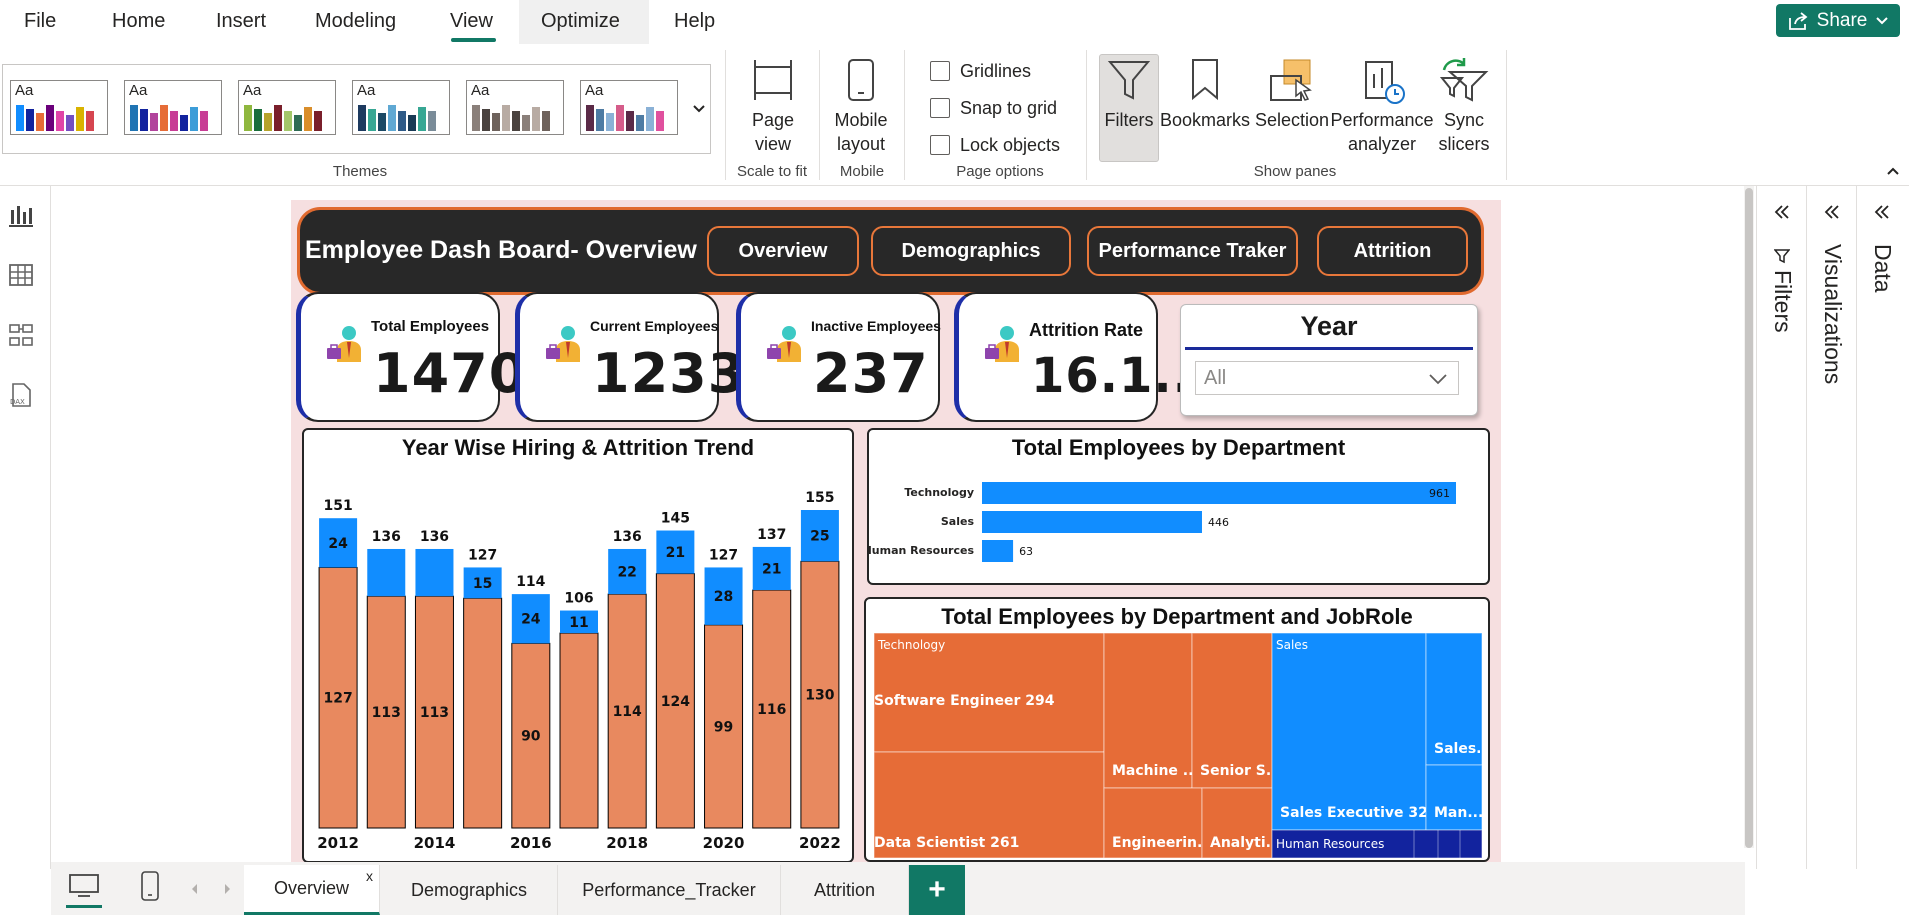  What do you see at coordinates (434, 537) in the screenshot?
I see `data-label-total: 136` at bounding box center [434, 537].